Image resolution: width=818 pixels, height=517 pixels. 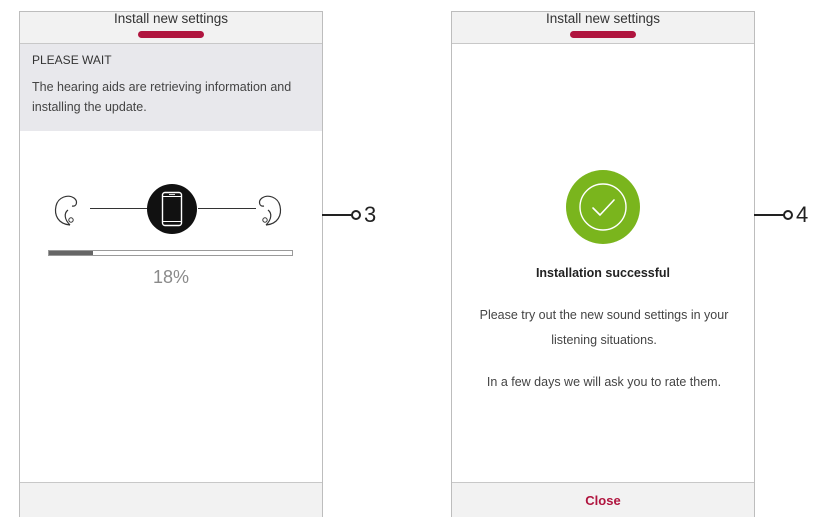 I want to click on close-button: Close, so click(x=603, y=500).